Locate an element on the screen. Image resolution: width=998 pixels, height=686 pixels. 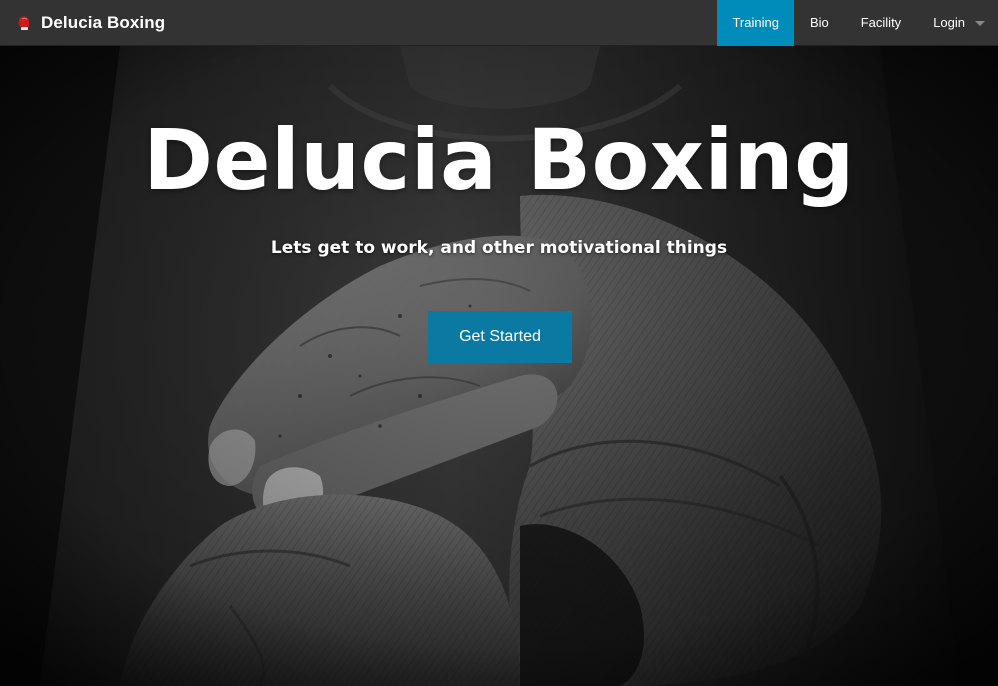
nav-item-label: Login is located at coordinates (949, 22).